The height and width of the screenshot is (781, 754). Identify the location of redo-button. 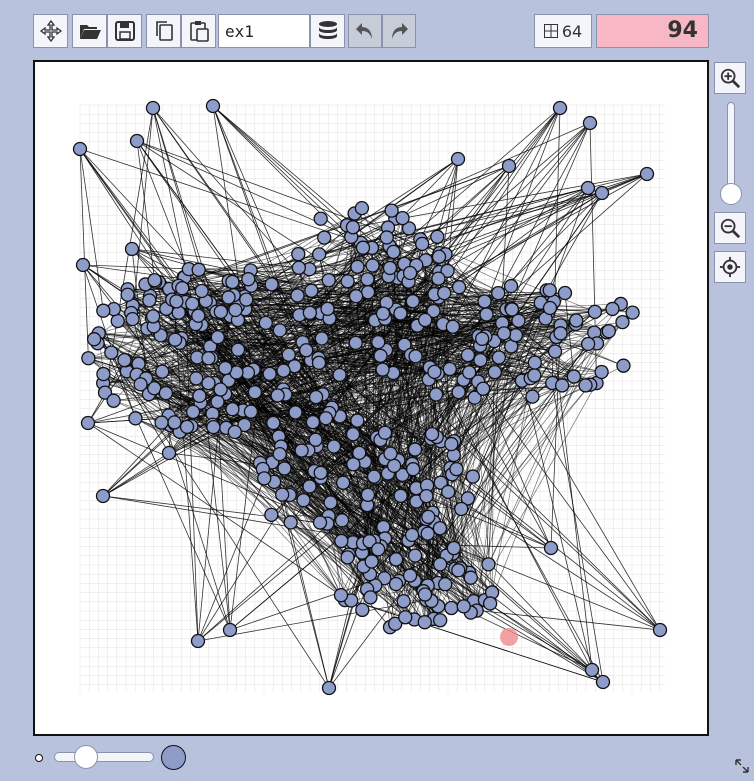
(399, 31).